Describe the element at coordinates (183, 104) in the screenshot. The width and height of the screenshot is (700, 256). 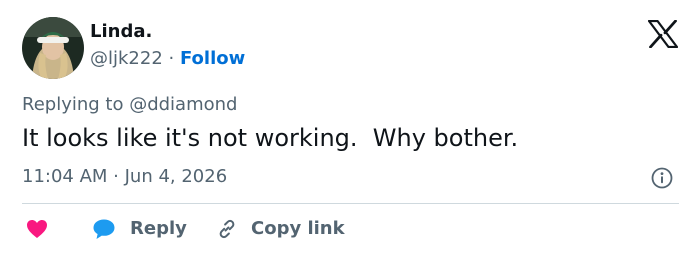
I see `replying-to-handle: @ddiamond` at that location.